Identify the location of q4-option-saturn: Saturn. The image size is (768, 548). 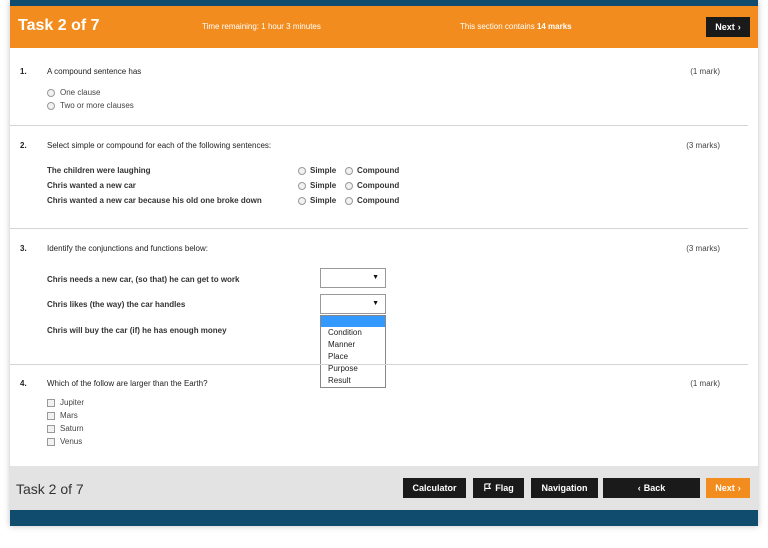
(65, 428).